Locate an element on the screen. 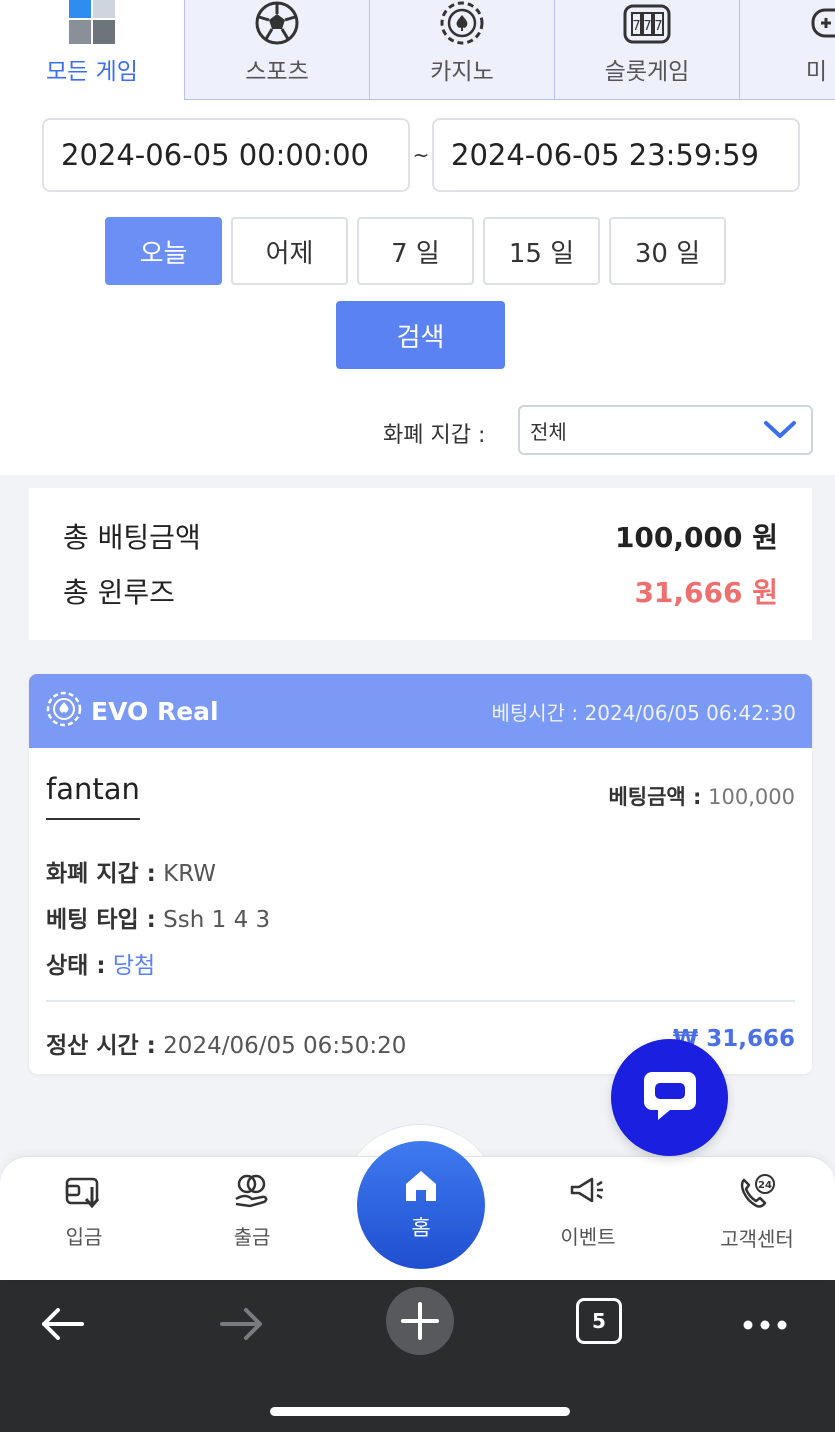 This screenshot has height=1432, width=835. status-row: 상태 : 당첨 is located at coordinates (100, 963).